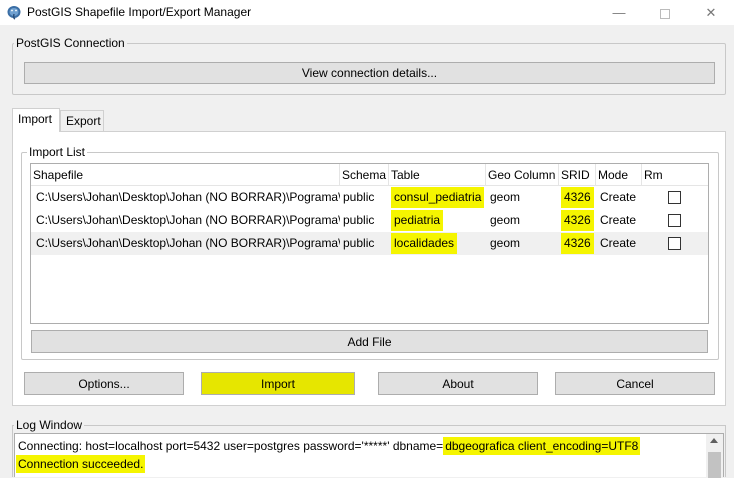 The height and width of the screenshot is (478, 734). What do you see at coordinates (278, 383) in the screenshot?
I see `import-button: Import` at bounding box center [278, 383].